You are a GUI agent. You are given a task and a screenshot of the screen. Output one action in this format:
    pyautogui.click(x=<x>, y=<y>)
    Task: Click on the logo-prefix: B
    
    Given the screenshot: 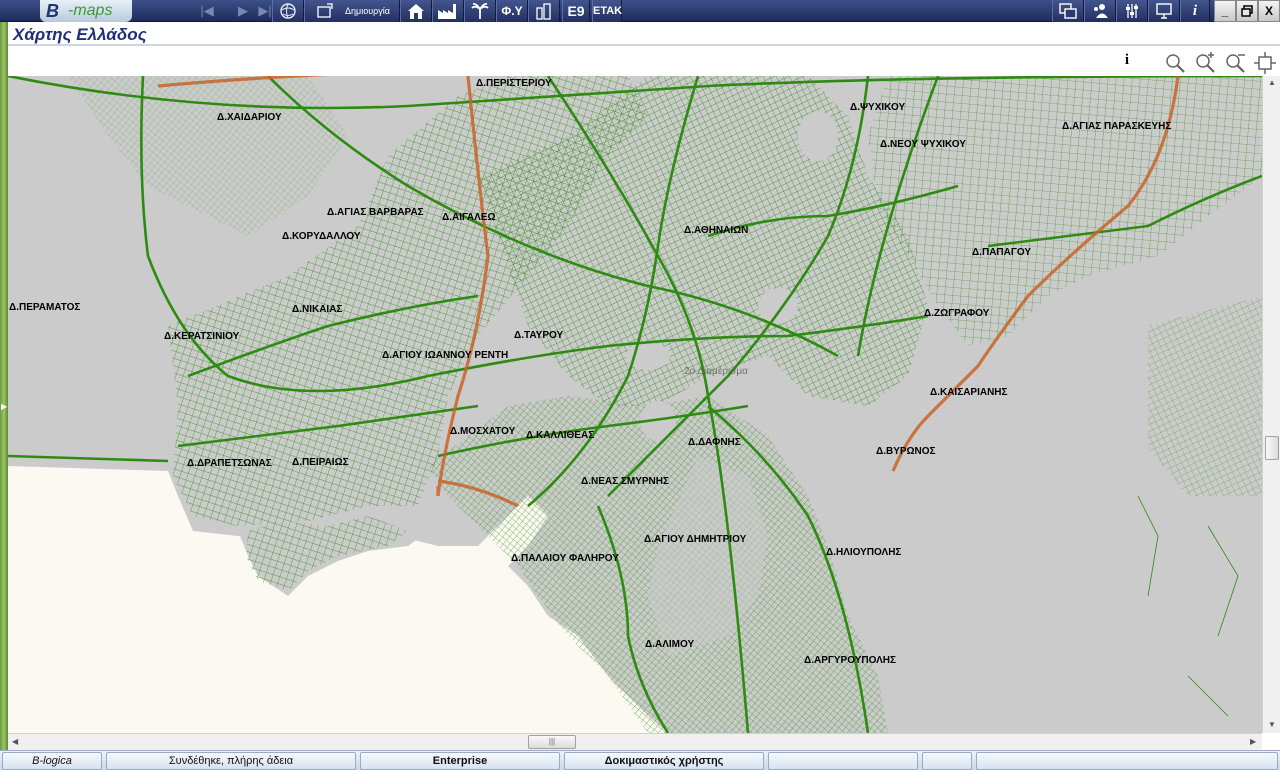 What is the action you would take?
    pyautogui.click(x=52, y=11)
    